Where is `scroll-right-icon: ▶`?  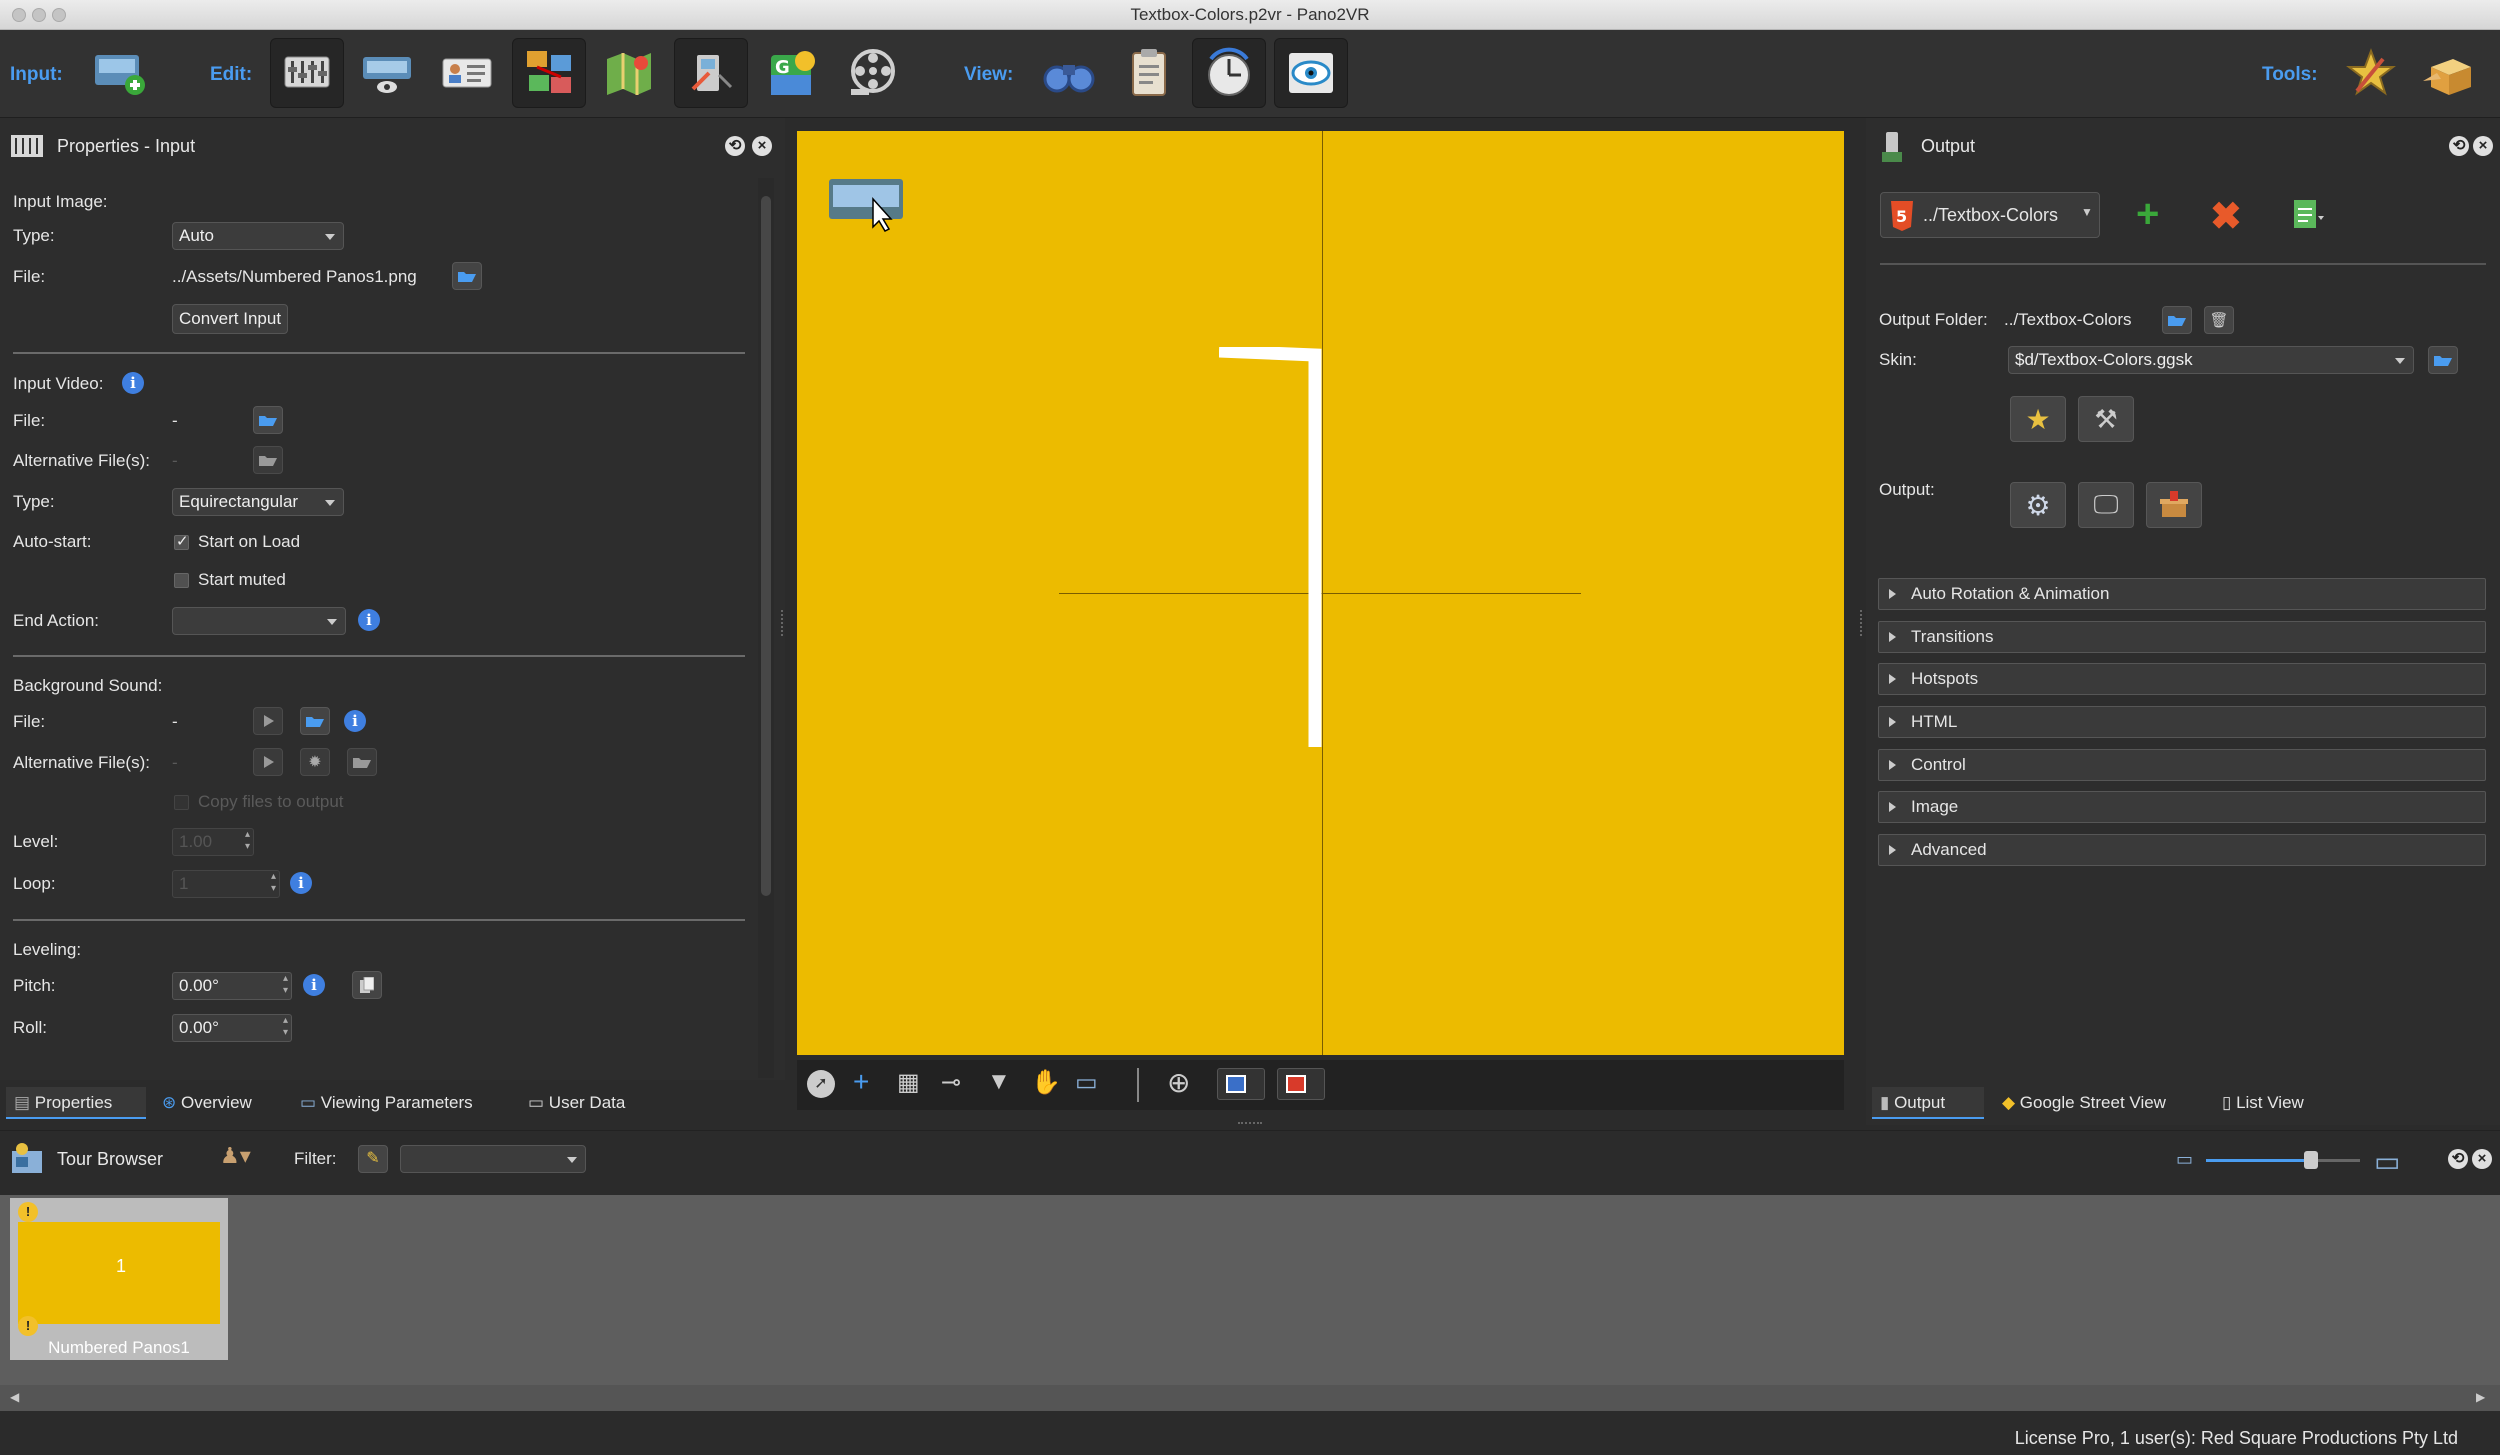 scroll-right-icon: ▶ is located at coordinates (2480, 1397).